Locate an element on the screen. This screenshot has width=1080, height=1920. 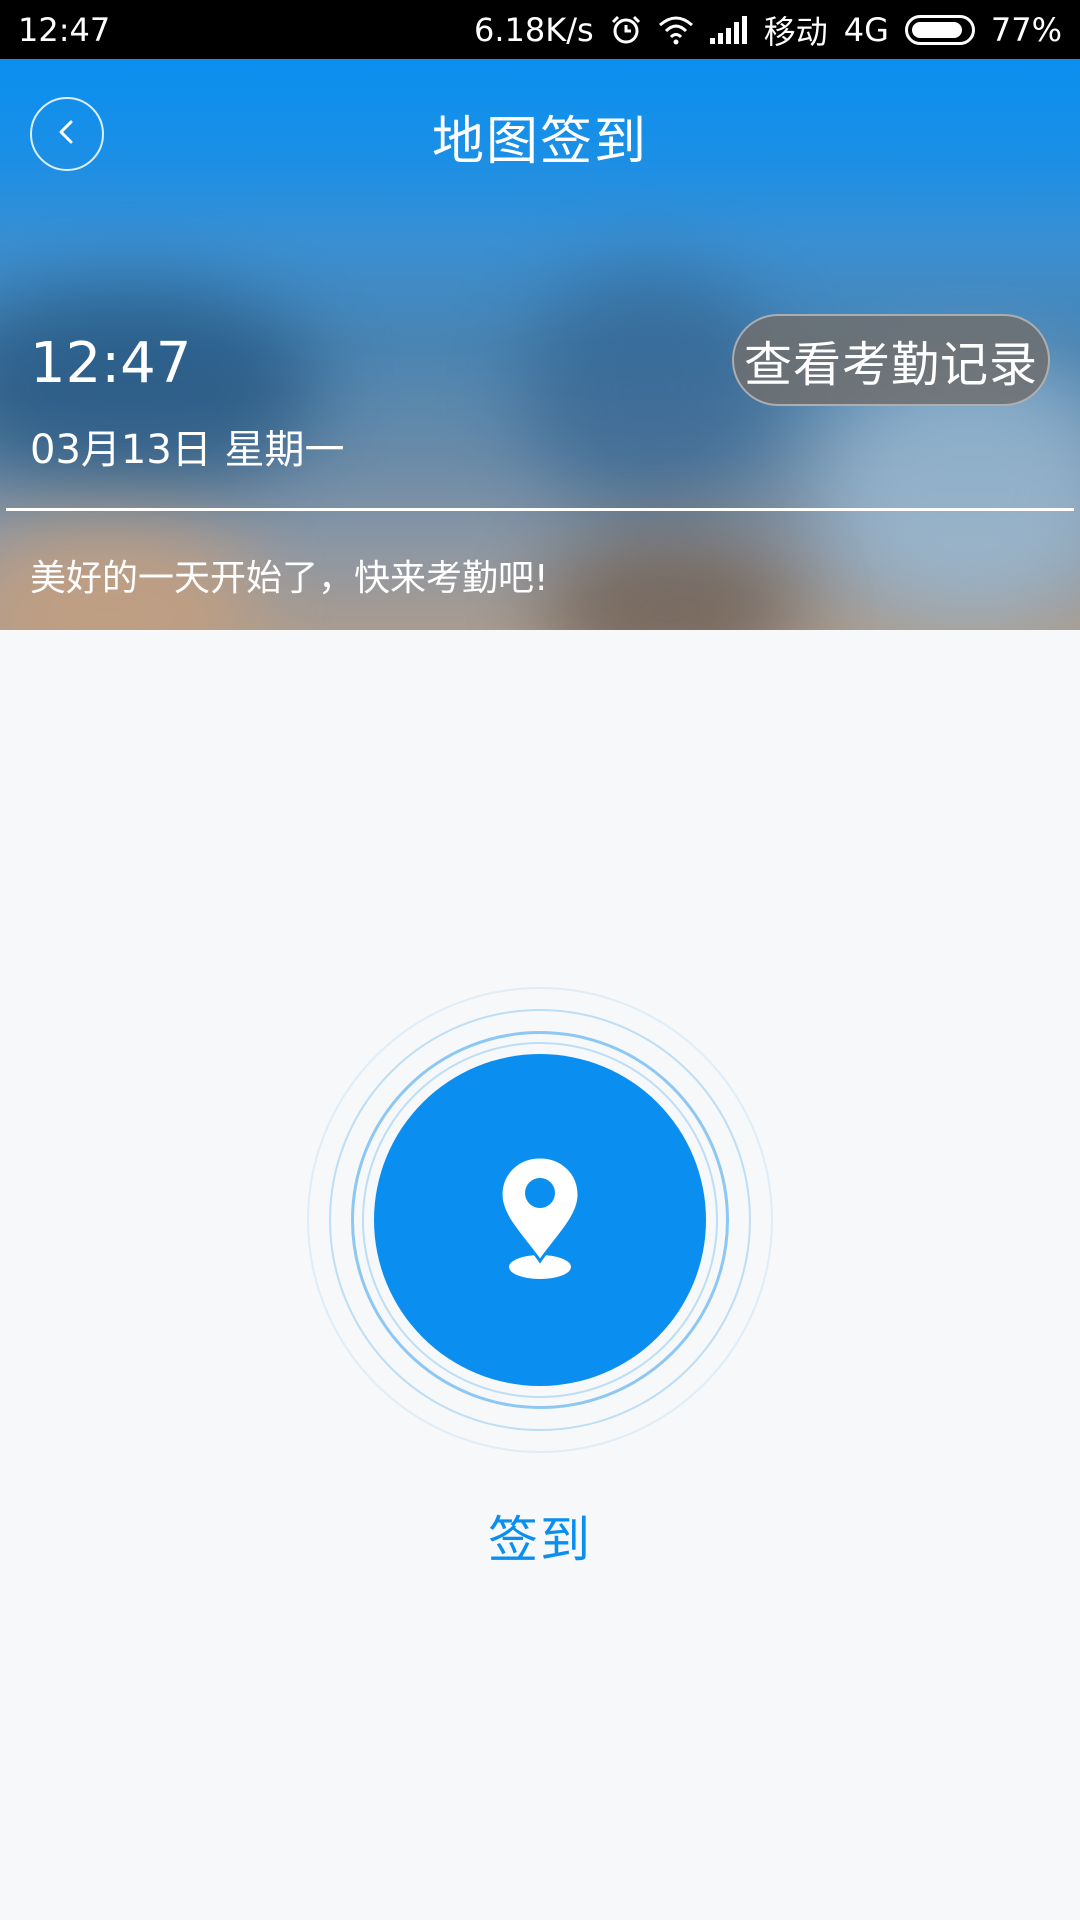
checkin-button-area is located at coordinates (540, 1220).